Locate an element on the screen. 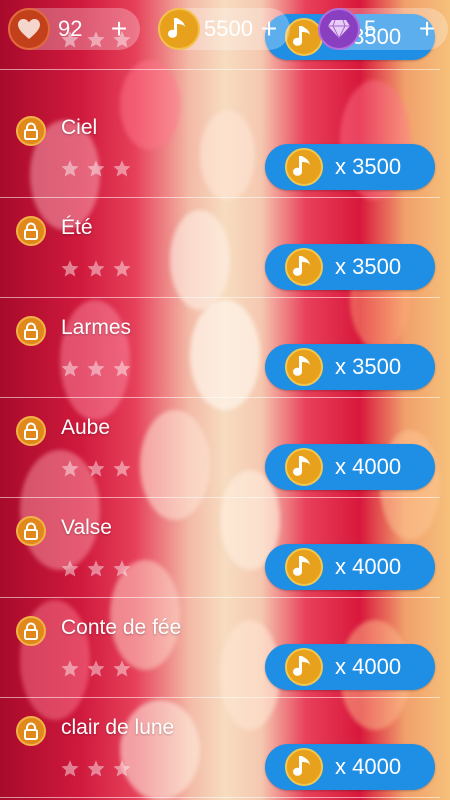  heart-icon is located at coordinates (29, 29).